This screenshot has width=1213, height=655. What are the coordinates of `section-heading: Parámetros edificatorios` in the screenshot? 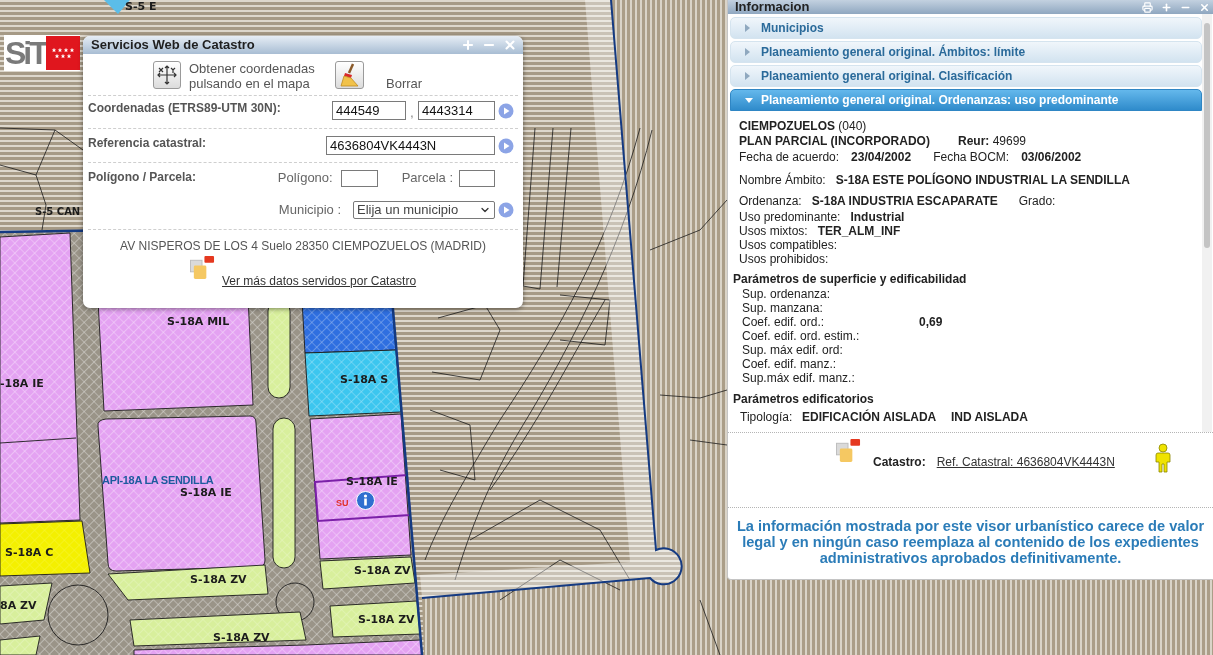 It's located at (804, 399).